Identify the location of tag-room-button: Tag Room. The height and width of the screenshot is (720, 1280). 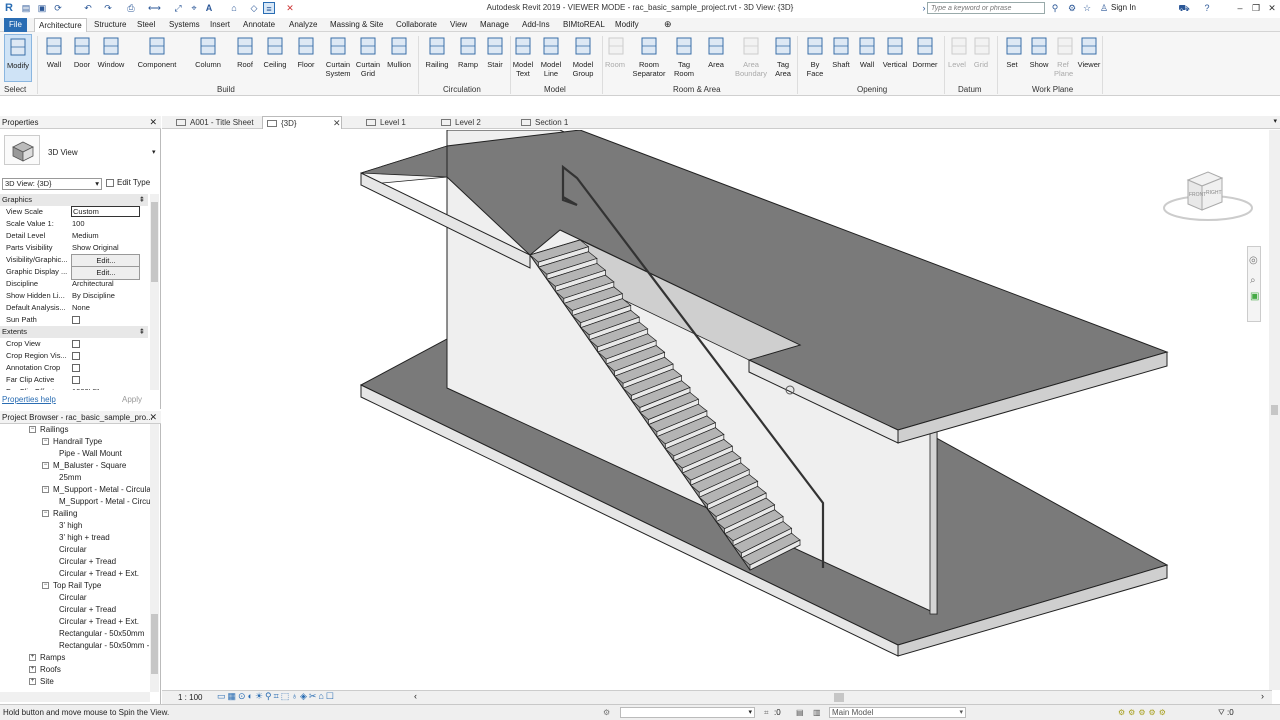
(684, 58).